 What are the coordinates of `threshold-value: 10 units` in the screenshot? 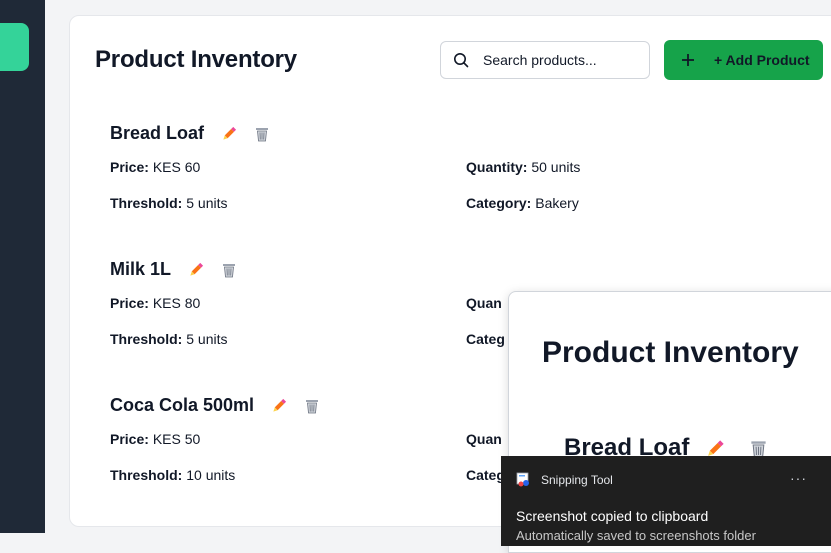 It's located at (210, 475).